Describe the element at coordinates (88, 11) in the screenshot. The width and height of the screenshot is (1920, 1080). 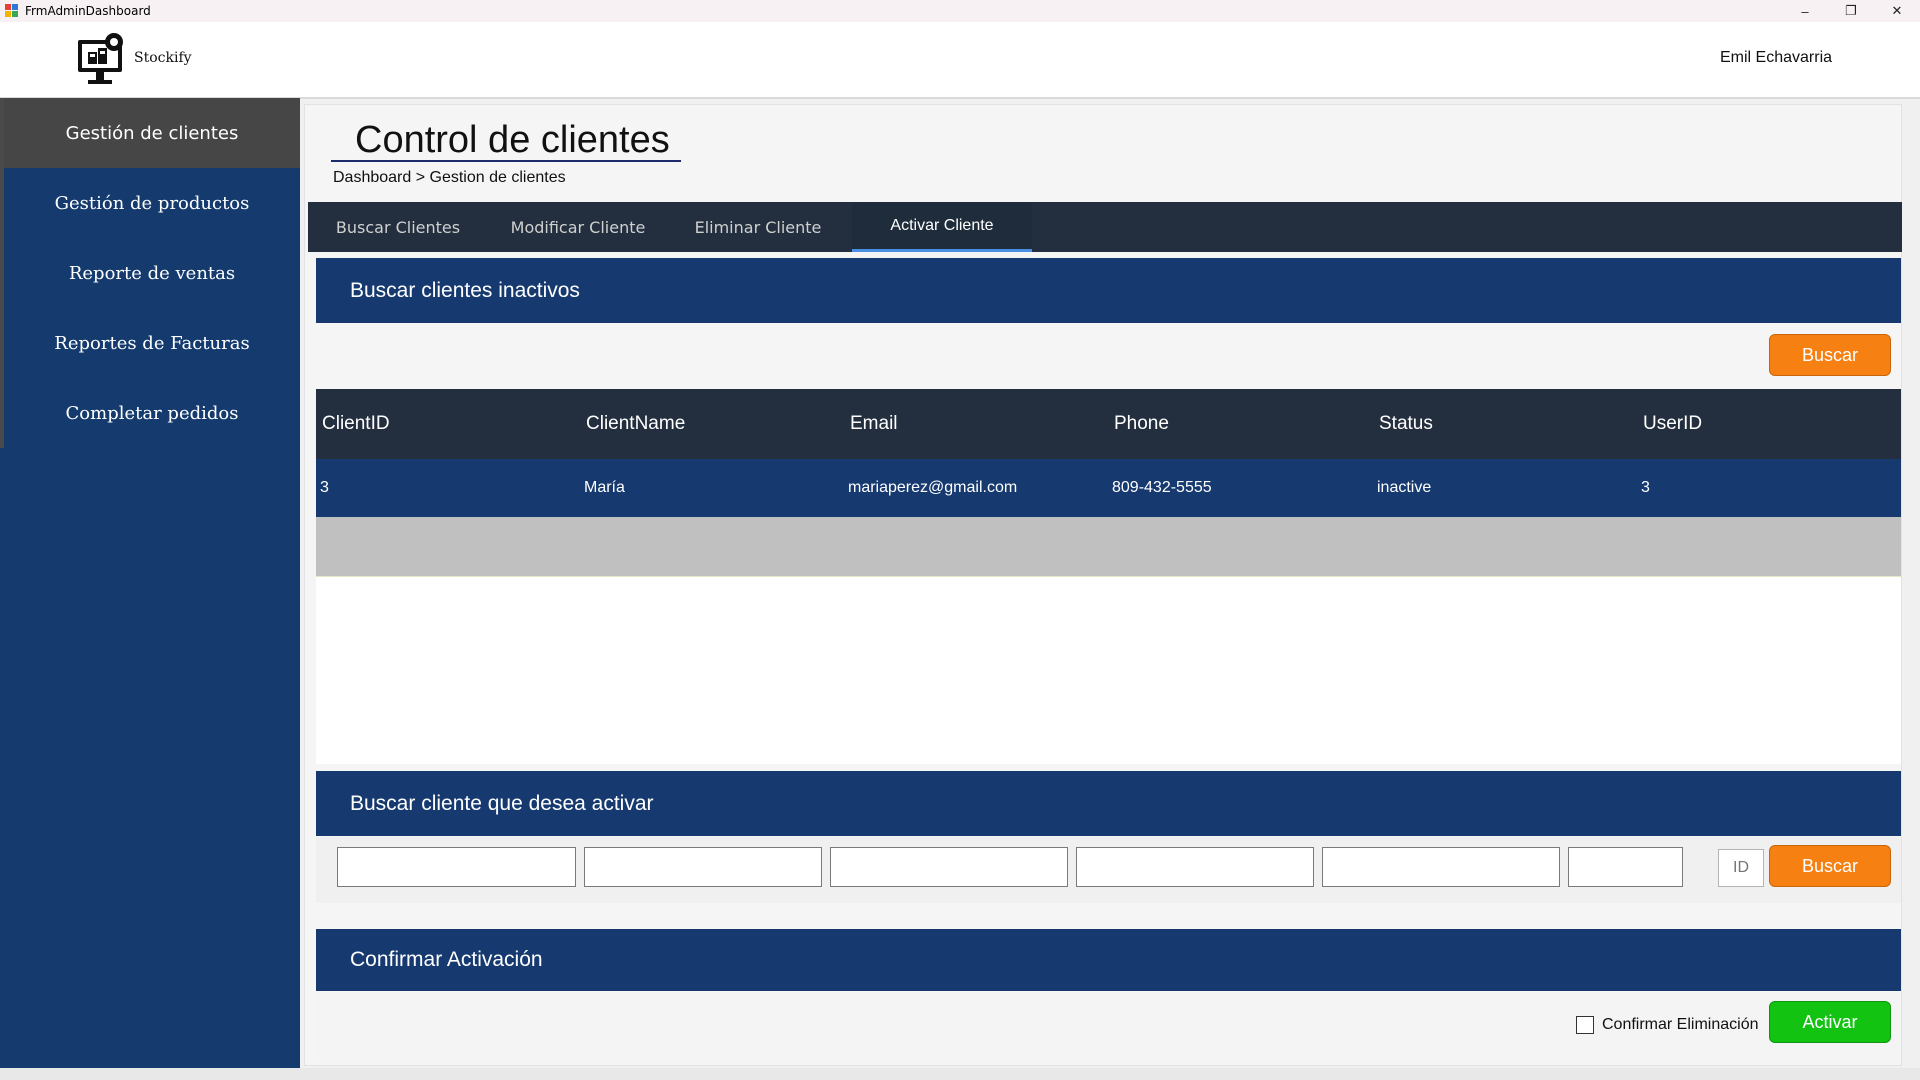
I see `window-title: FrmAdminDashboard` at that location.